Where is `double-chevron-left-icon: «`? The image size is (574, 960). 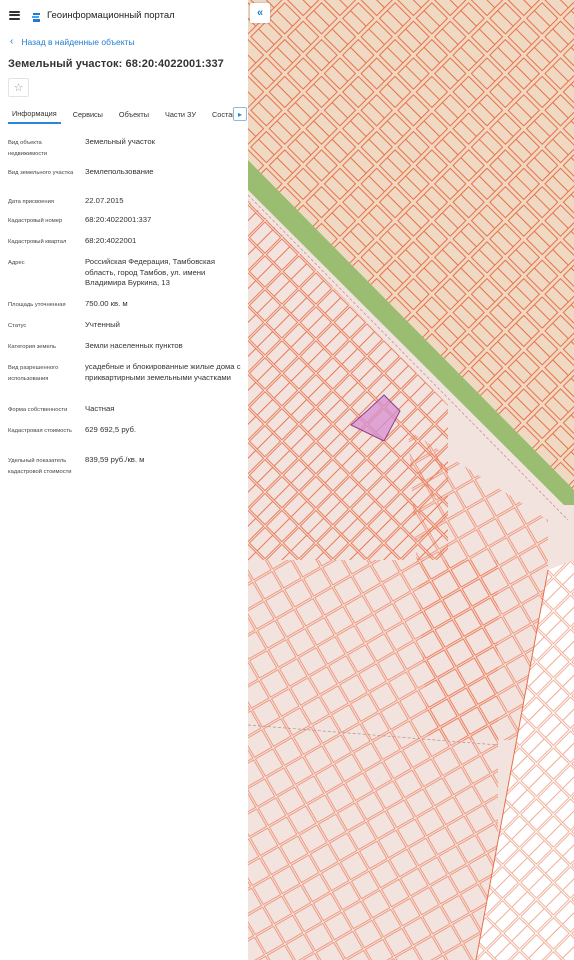
double-chevron-left-icon: « is located at coordinates (260, 13).